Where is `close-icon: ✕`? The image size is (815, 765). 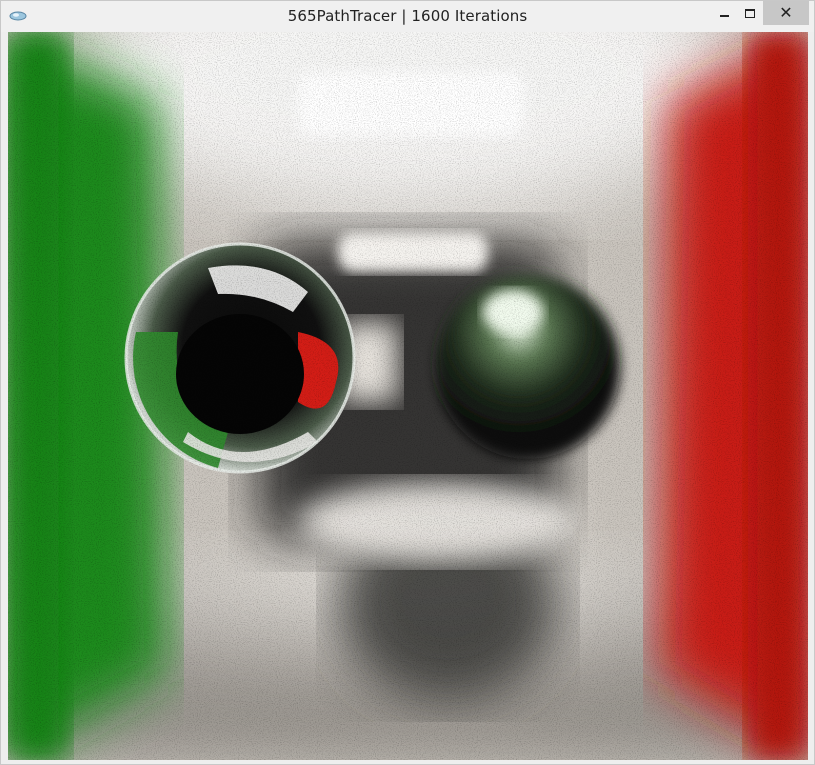
close-icon: ✕ is located at coordinates (786, 12).